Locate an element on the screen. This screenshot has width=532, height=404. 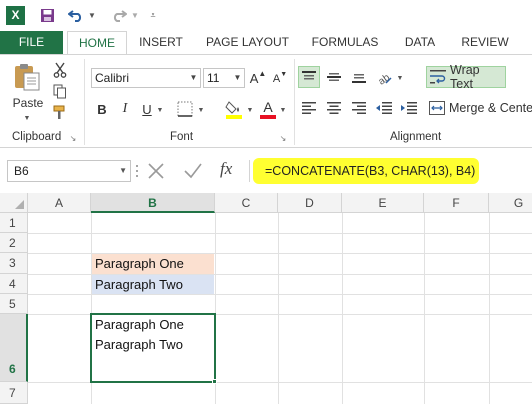
cancel-icon is located at coordinates (156, 172).